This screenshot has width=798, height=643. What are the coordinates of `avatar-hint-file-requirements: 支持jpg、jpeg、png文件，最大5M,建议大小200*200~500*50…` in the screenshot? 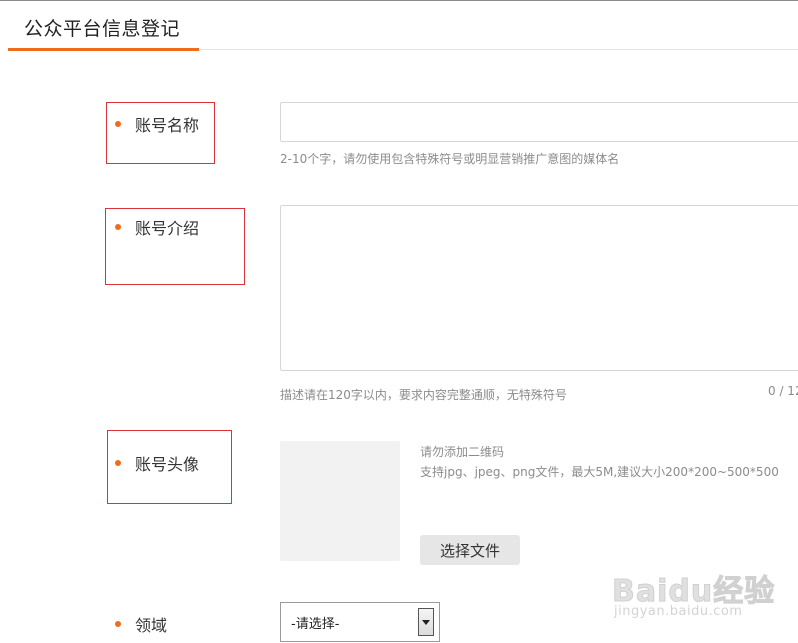 It's located at (599, 472).